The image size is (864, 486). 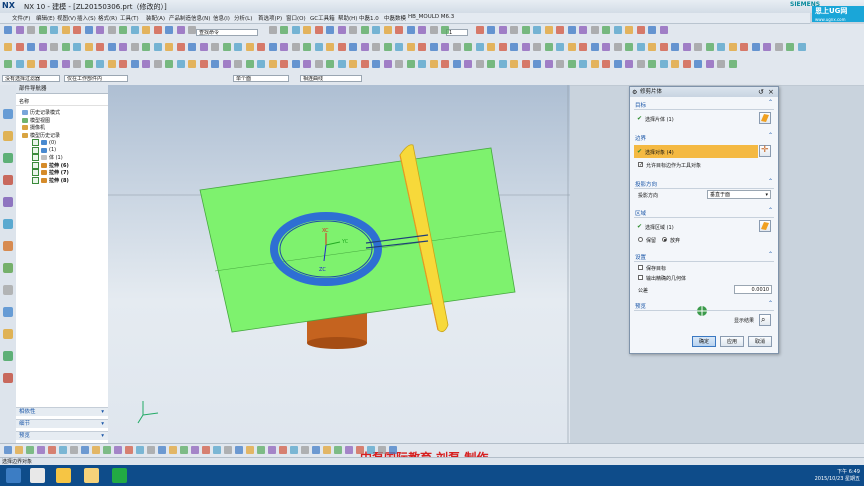 What do you see at coordinates (44, 142) in the screenshot?
I see `navigator-node: (0)` at bounding box center [44, 142].